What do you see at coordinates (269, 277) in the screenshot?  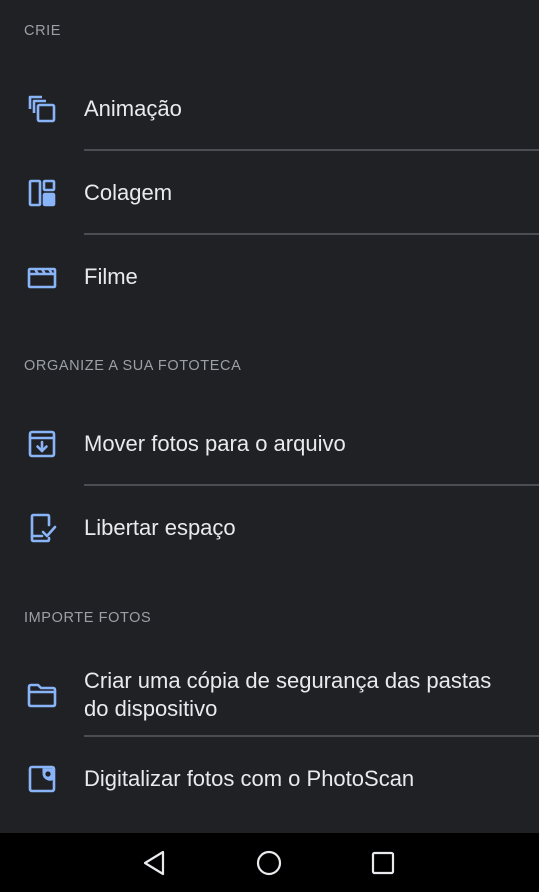 I see `menu-item-movie: Filme` at bounding box center [269, 277].